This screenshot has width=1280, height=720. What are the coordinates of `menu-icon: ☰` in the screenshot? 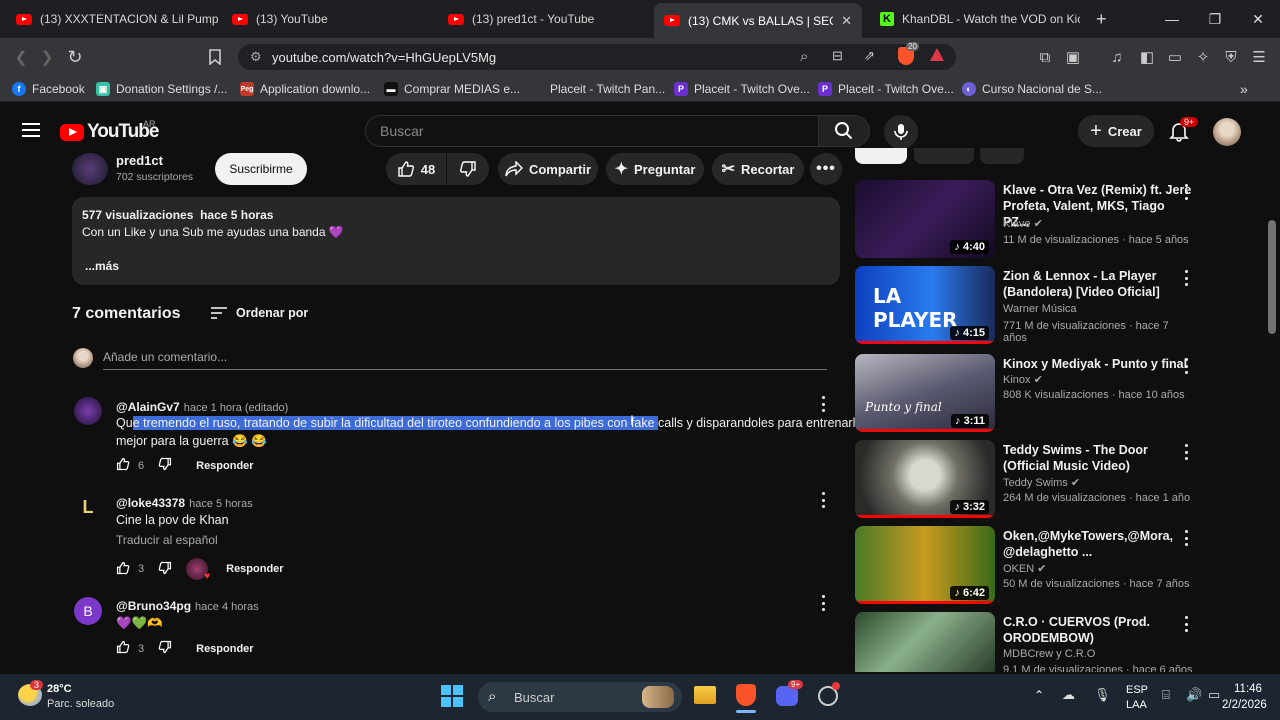 It's located at (1259, 57).